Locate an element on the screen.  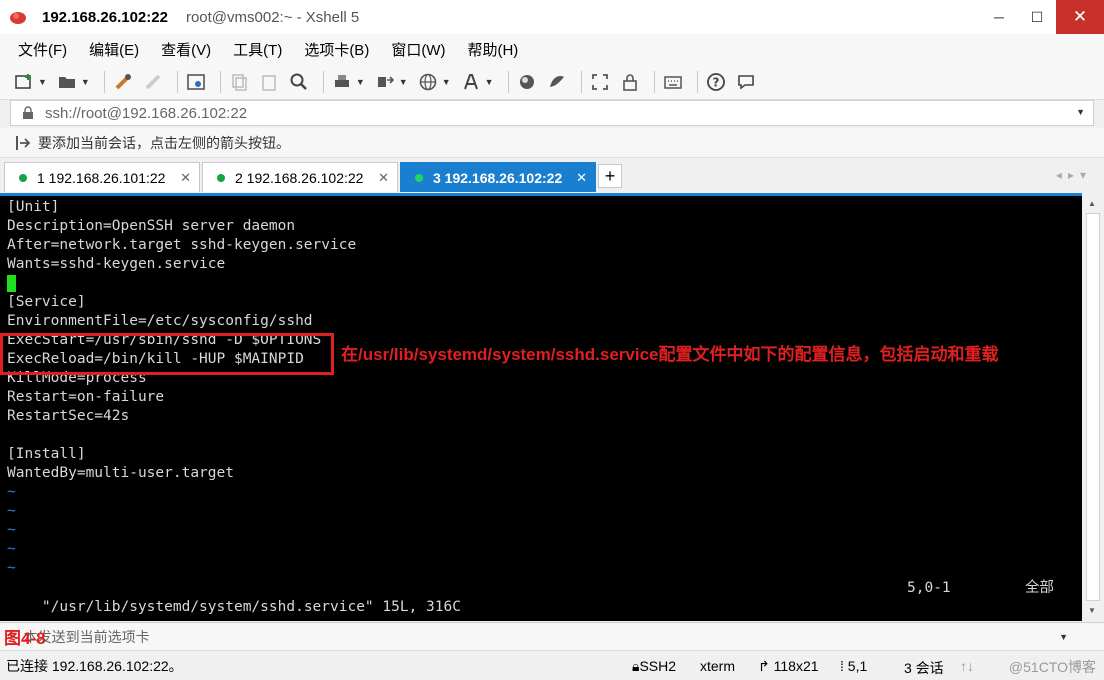
print-button is located at coordinates (342, 82).